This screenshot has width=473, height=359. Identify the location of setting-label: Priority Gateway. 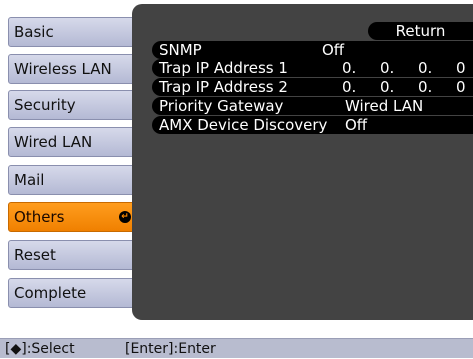
(221, 106).